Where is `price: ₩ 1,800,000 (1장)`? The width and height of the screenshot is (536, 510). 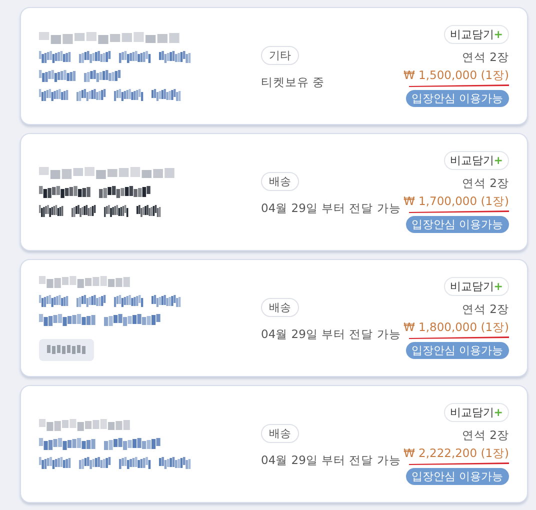 price: ₩ 1,800,000 (1장) is located at coordinates (456, 327).